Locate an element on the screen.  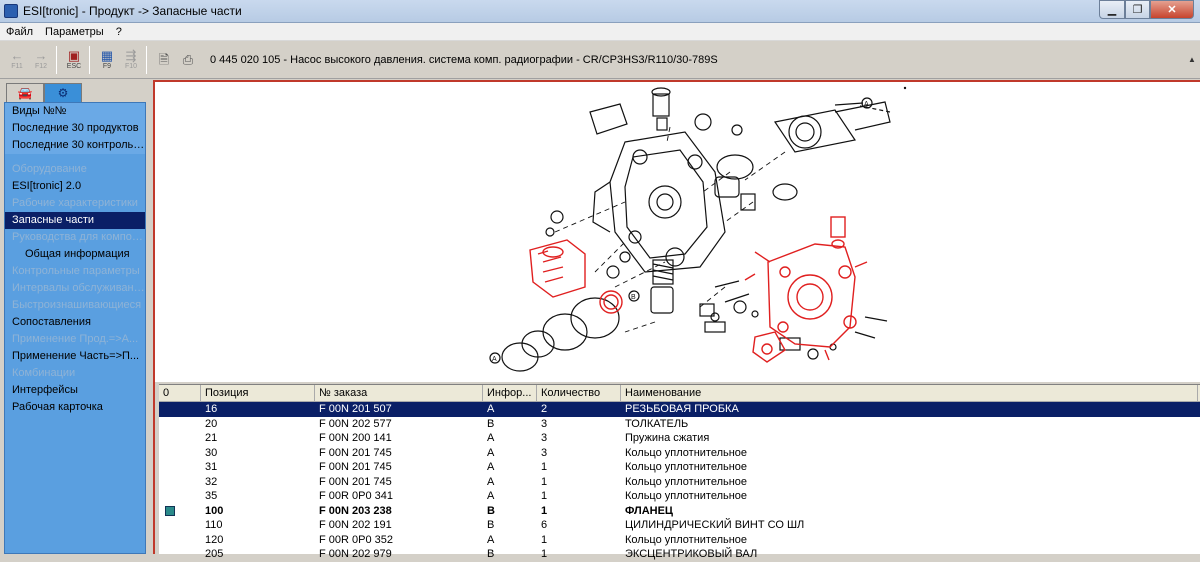
panel-tabs: 🚘 ⚙ is located at coordinates (44, 92).